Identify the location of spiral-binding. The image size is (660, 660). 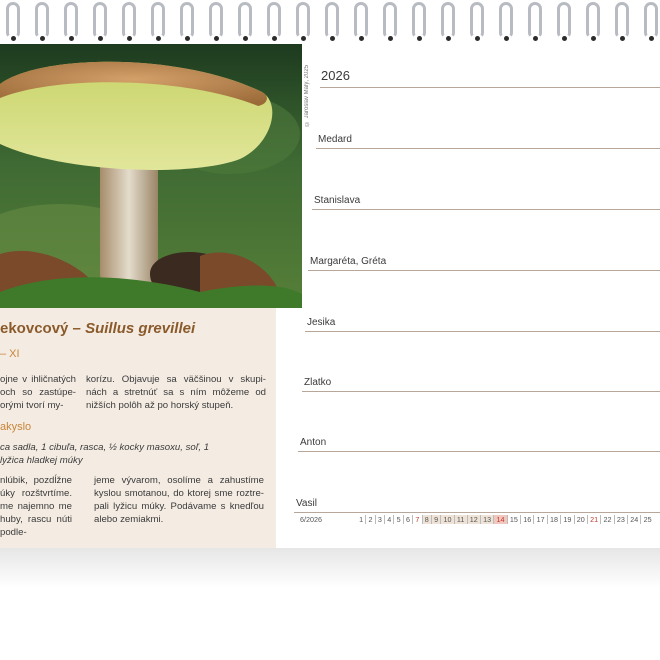
(330, 22).